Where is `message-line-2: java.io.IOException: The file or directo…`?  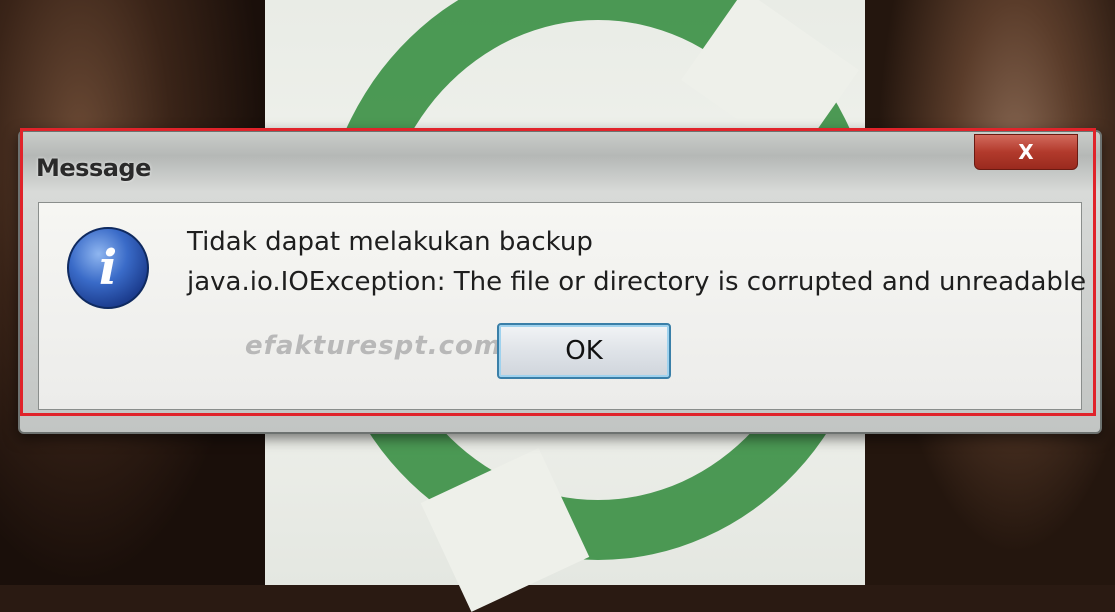
message-line-2: java.io.IOException: The file or directo… is located at coordinates (637, 282).